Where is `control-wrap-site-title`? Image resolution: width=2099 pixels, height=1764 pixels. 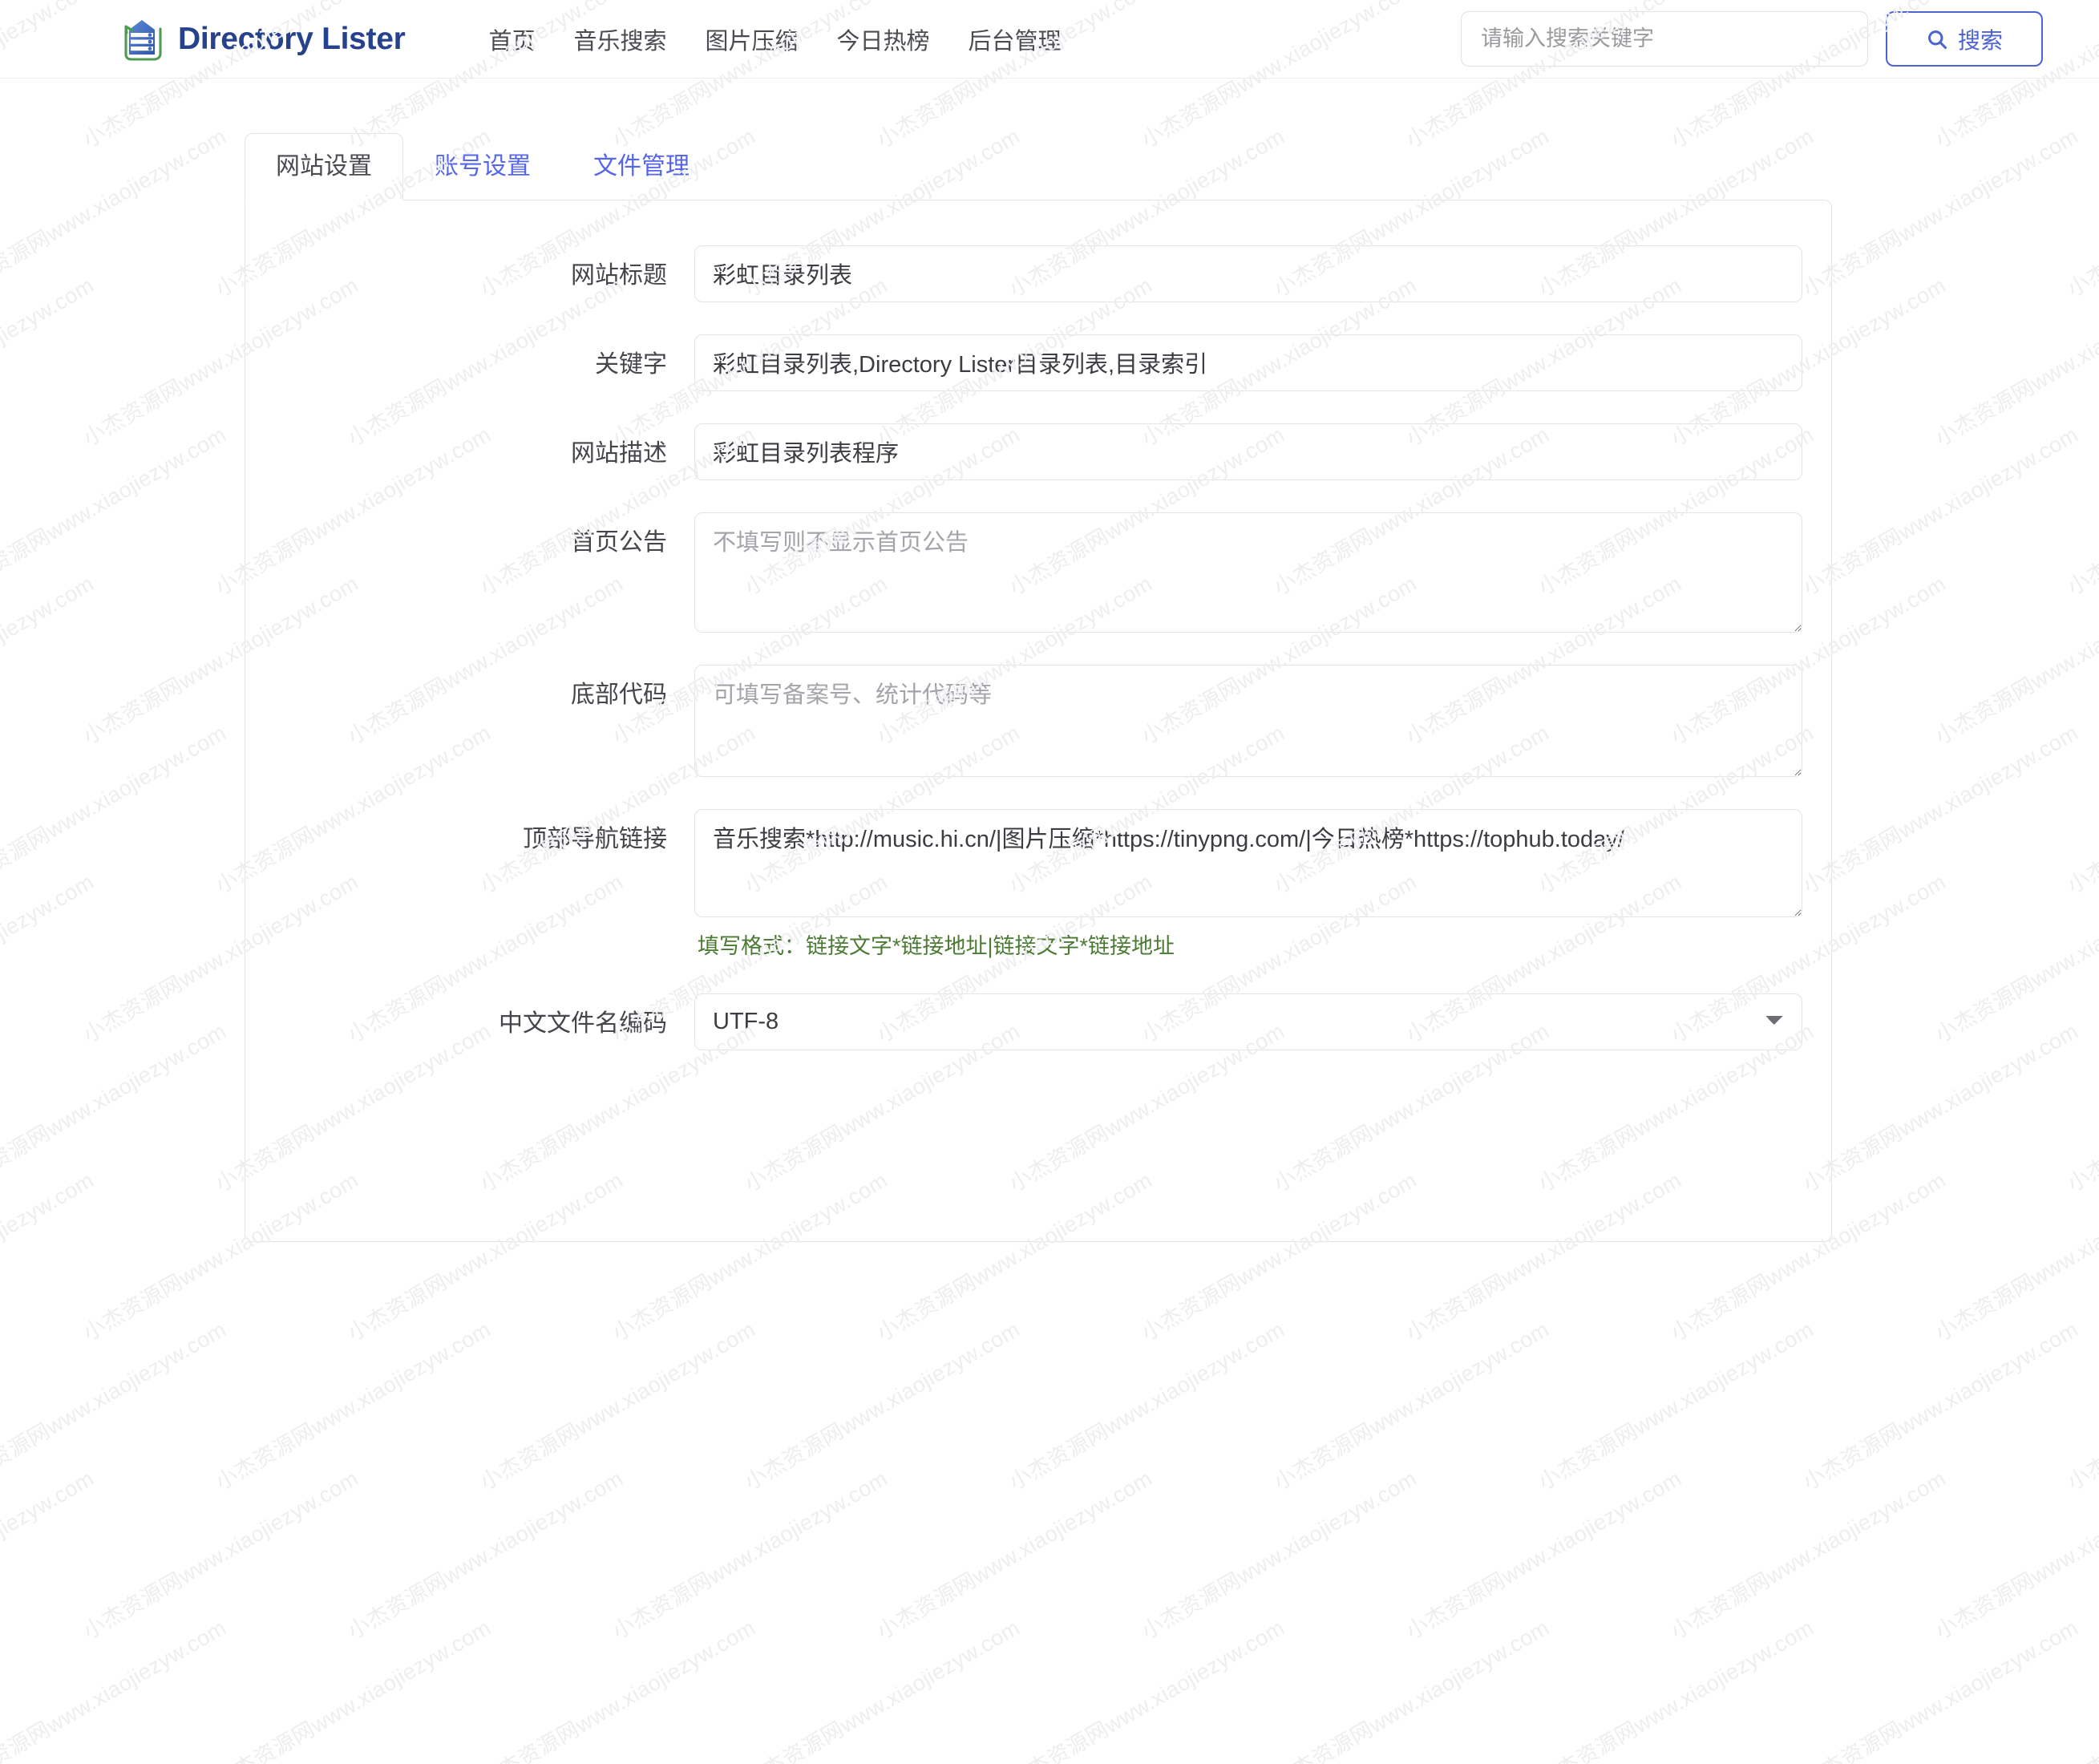
control-wrap-site-title is located at coordinates (1263, 273).